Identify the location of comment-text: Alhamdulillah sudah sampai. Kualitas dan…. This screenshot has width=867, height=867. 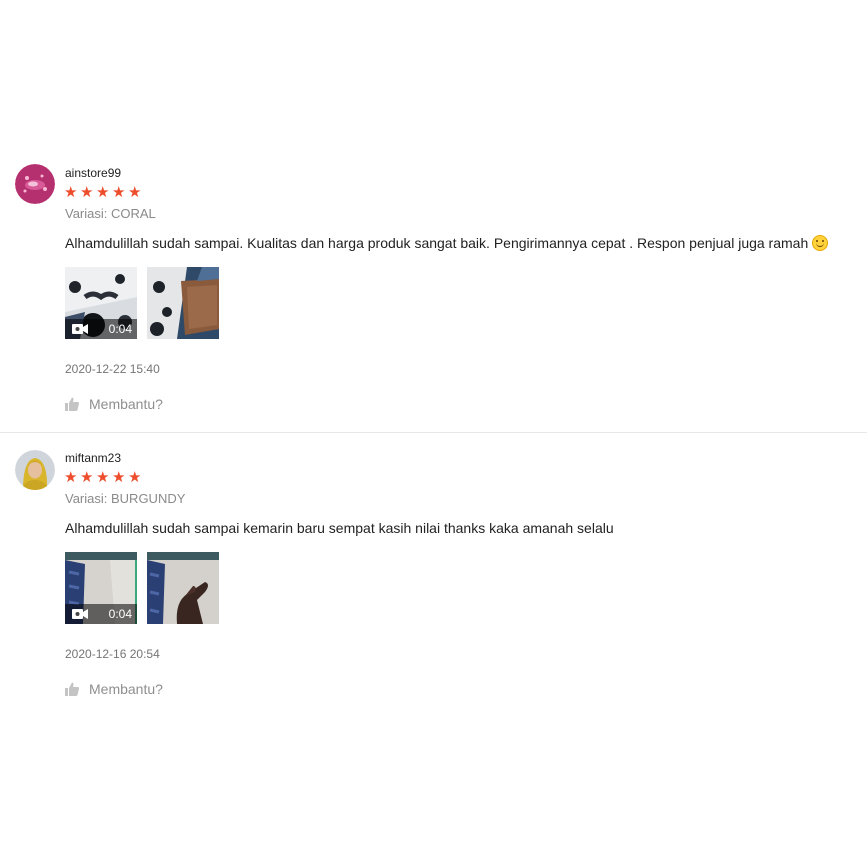
(437, 243).